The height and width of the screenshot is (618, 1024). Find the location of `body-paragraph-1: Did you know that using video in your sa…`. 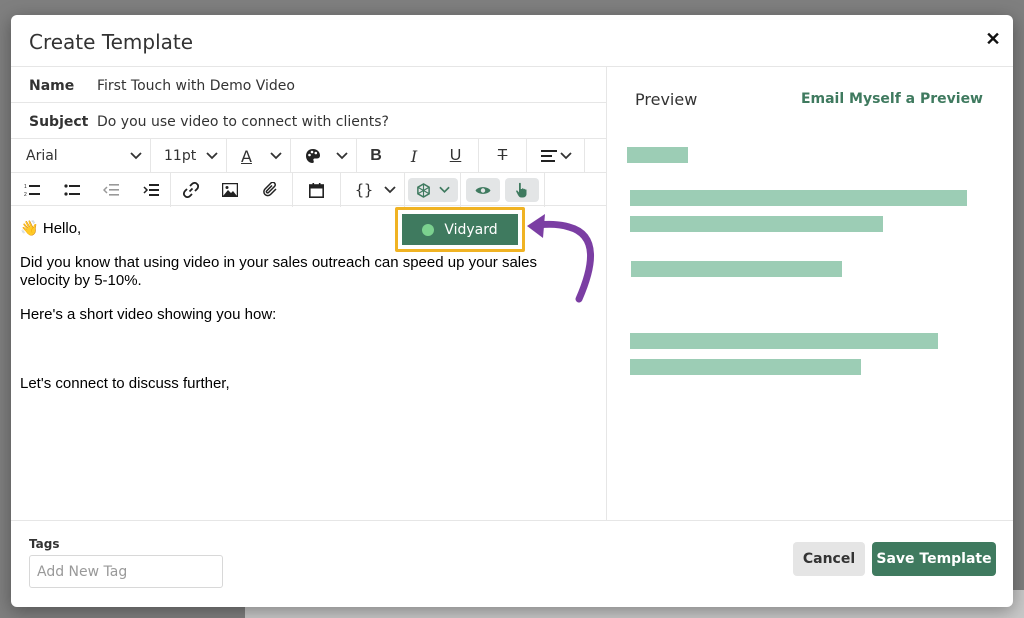

body-paragraph-1: Did you know that using video in your sa… is located at coordinates (278, 271).